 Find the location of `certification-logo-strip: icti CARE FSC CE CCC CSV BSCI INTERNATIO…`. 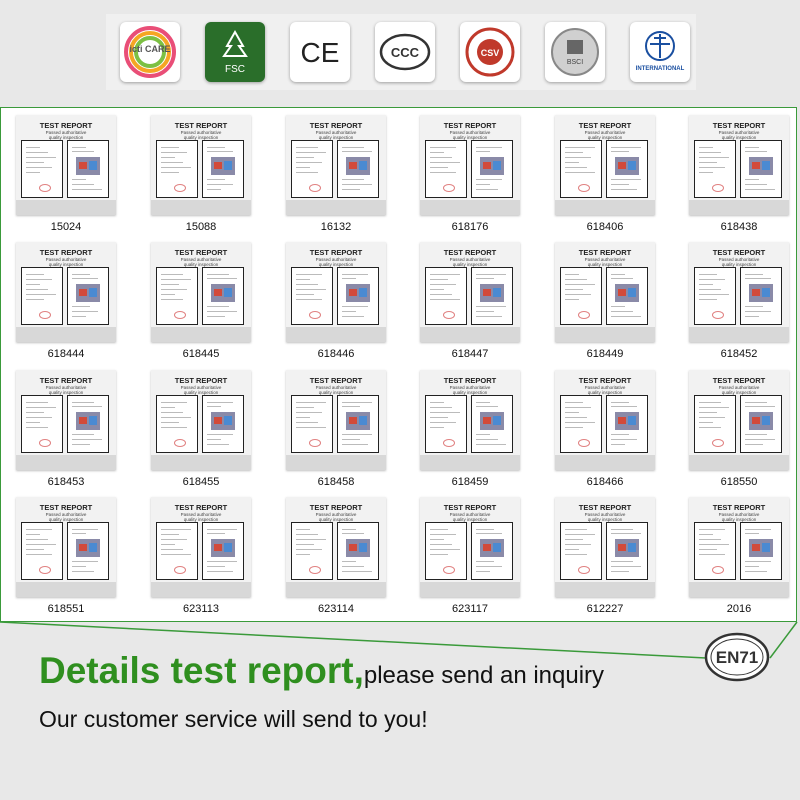

certification-logo-strip: icti CARE FSC CE CCC CSV BSCI INTERNATIO… is located at coordinates (401, 52).